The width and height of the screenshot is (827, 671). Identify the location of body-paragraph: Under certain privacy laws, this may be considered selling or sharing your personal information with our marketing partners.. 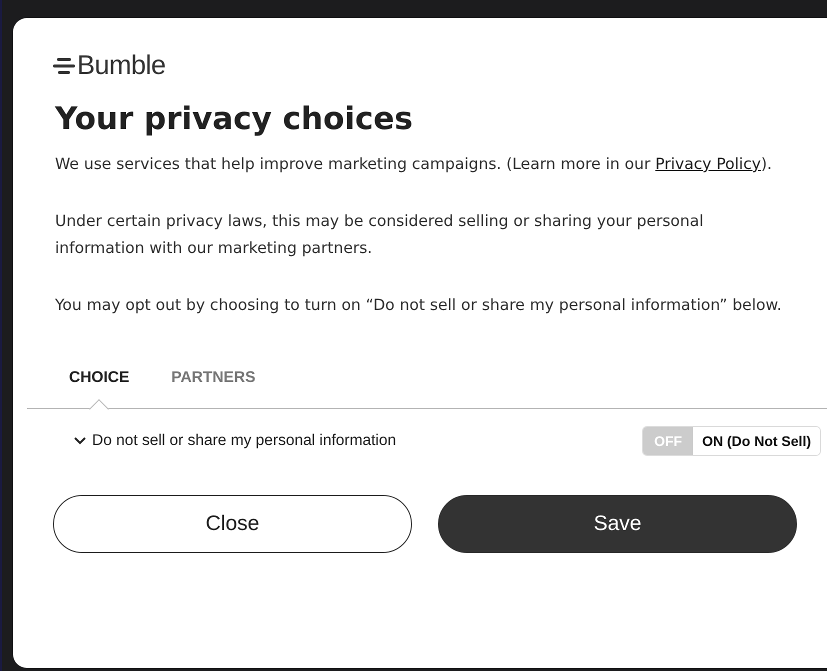
(380, 235).